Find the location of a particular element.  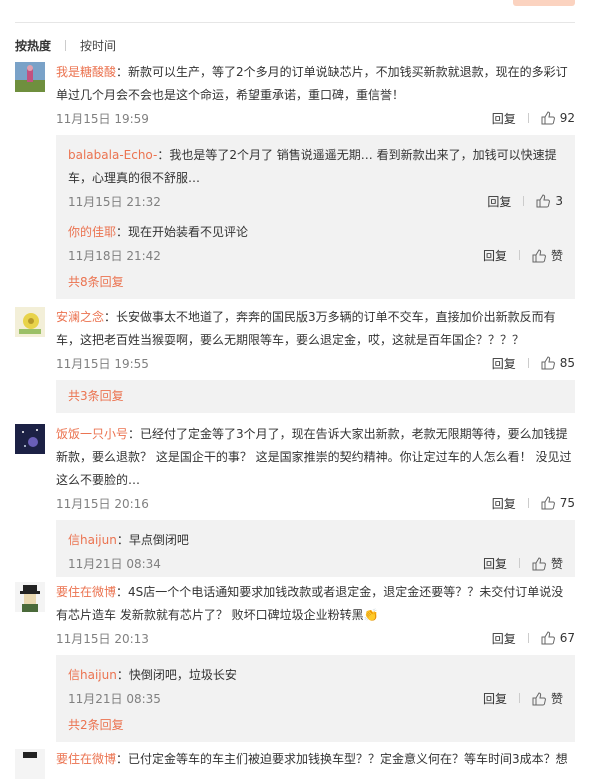

reply-item: 信haijun：早点倒闭吧 11月21日 08:34 回复 赞 is located at coordinates (315, 547).